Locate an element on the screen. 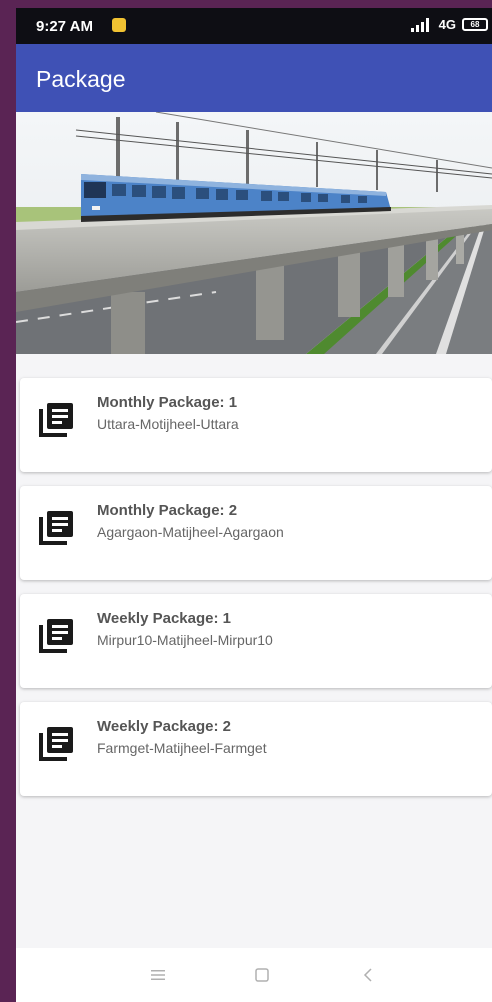 The image size is (492, 1002). square-home-icon is located at coordinates (262, 975).